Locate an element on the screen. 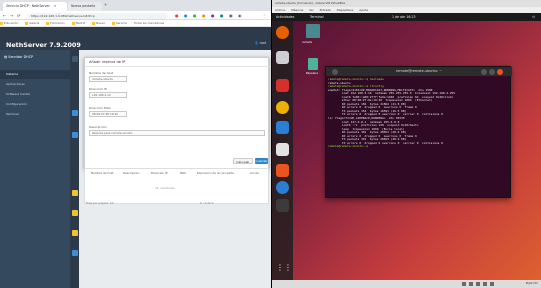 This screenshot has width=541, height=288. sidebar-item-configuracion: Configuración is located at coordinates (35, 104).